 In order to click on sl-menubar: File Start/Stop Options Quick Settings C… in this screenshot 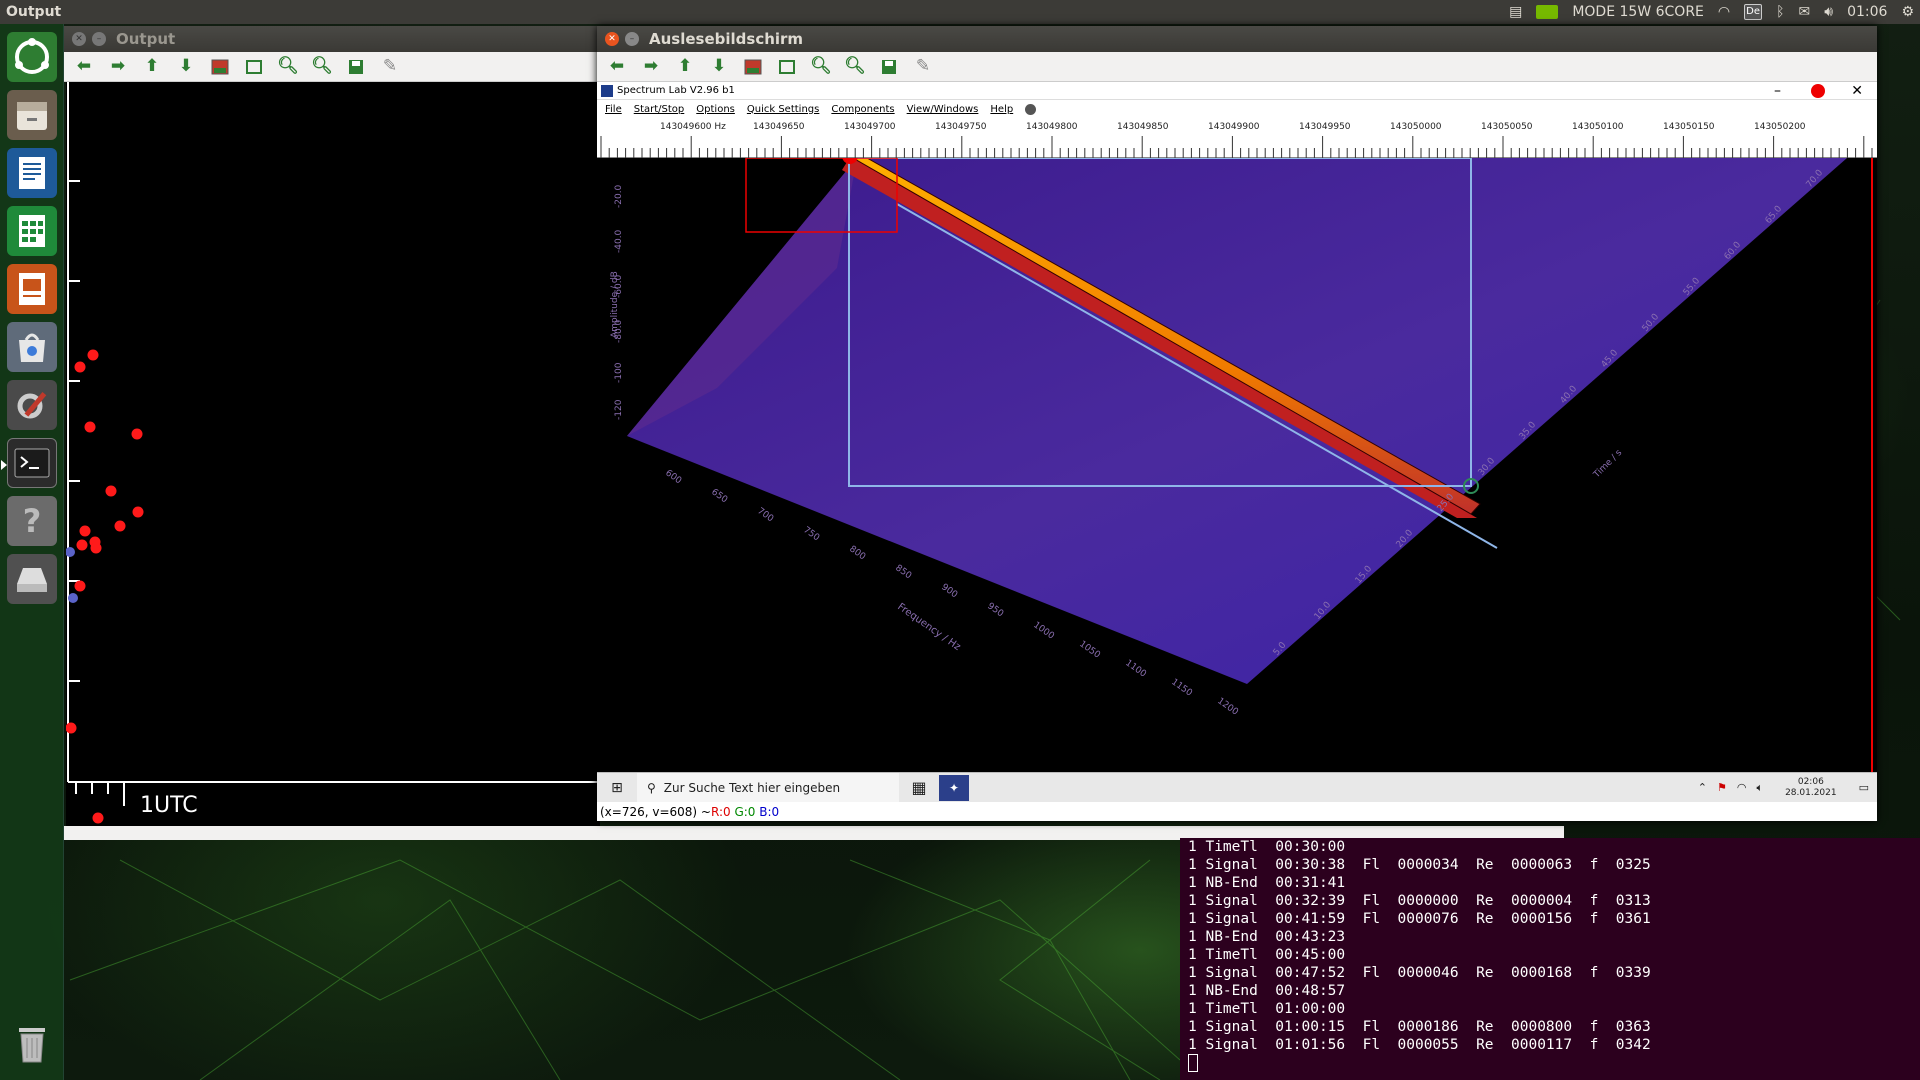, I will do `click(1237, 109)`.